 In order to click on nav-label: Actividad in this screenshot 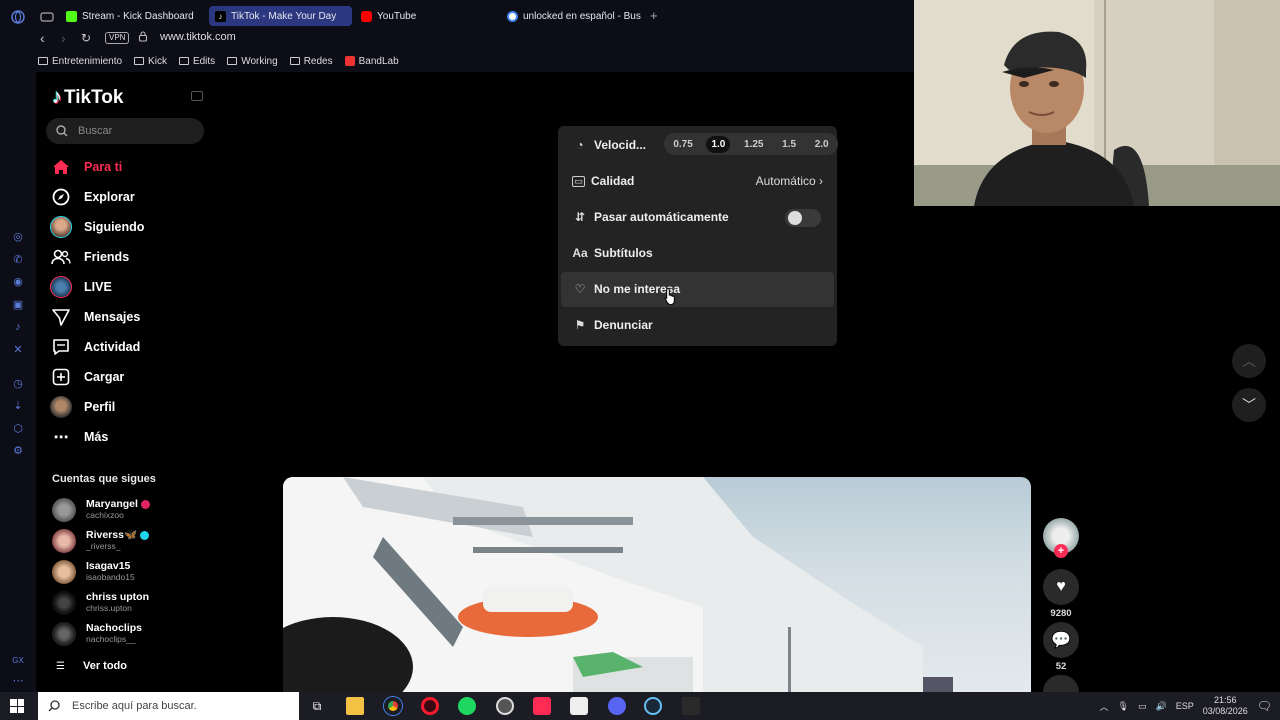, I will do `click(112, 347)`.